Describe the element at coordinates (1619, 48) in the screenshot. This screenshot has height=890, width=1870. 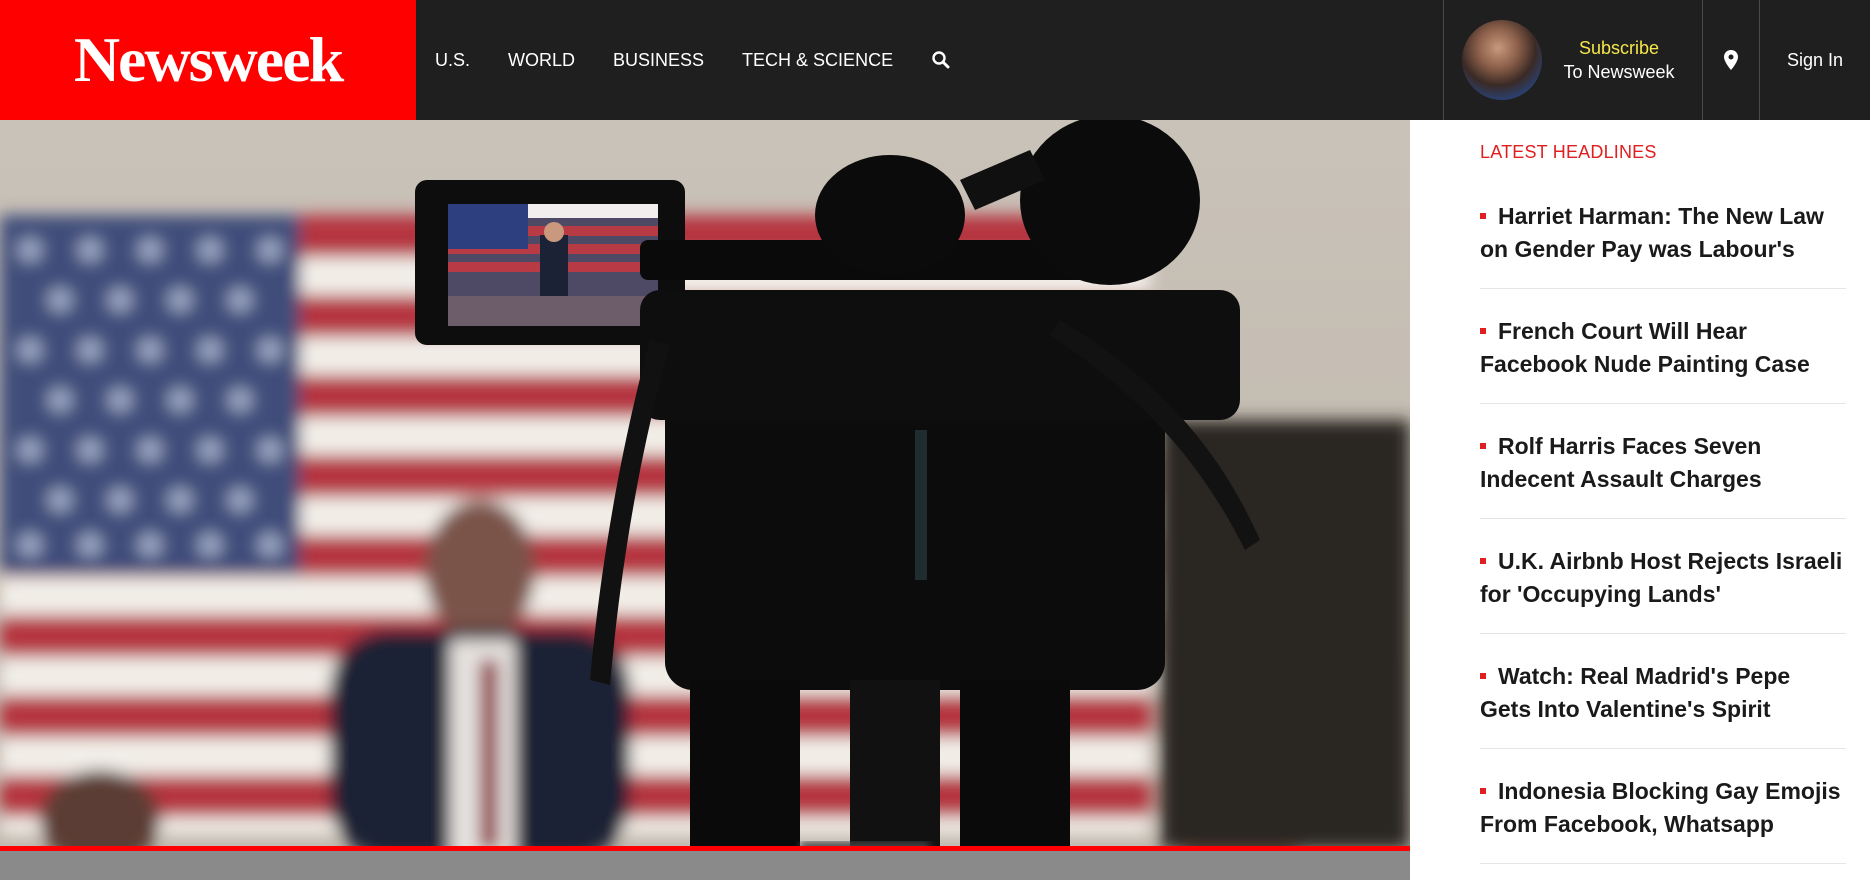
I see `subscribe-label: Subscribe` at that location.